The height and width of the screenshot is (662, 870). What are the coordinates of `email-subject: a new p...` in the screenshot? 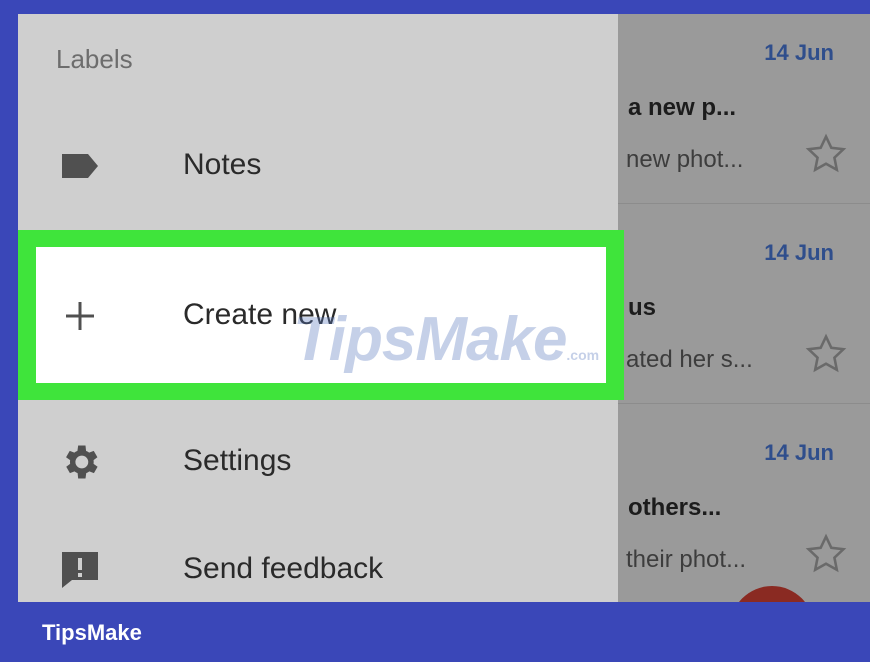 It's located at (682, 107).